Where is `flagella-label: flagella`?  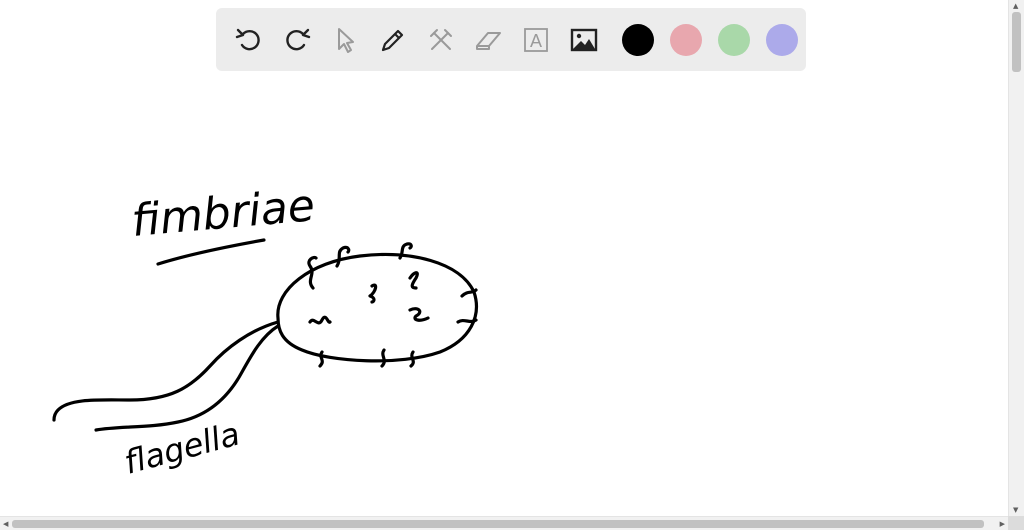
flagella-label: flagella is located at coordinates (181, 448).